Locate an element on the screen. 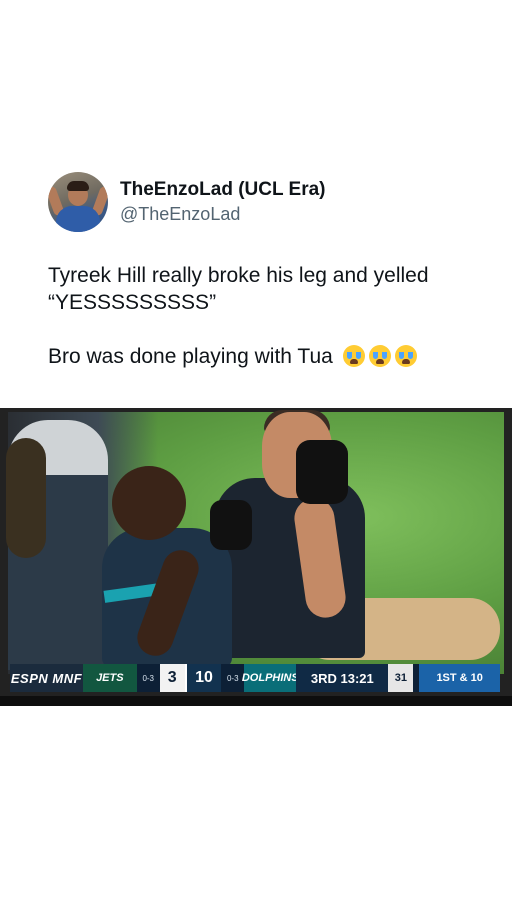 This screenshot has width=512, height=909. handle: @TheEnzoLad is located at coordinates (223, 214).